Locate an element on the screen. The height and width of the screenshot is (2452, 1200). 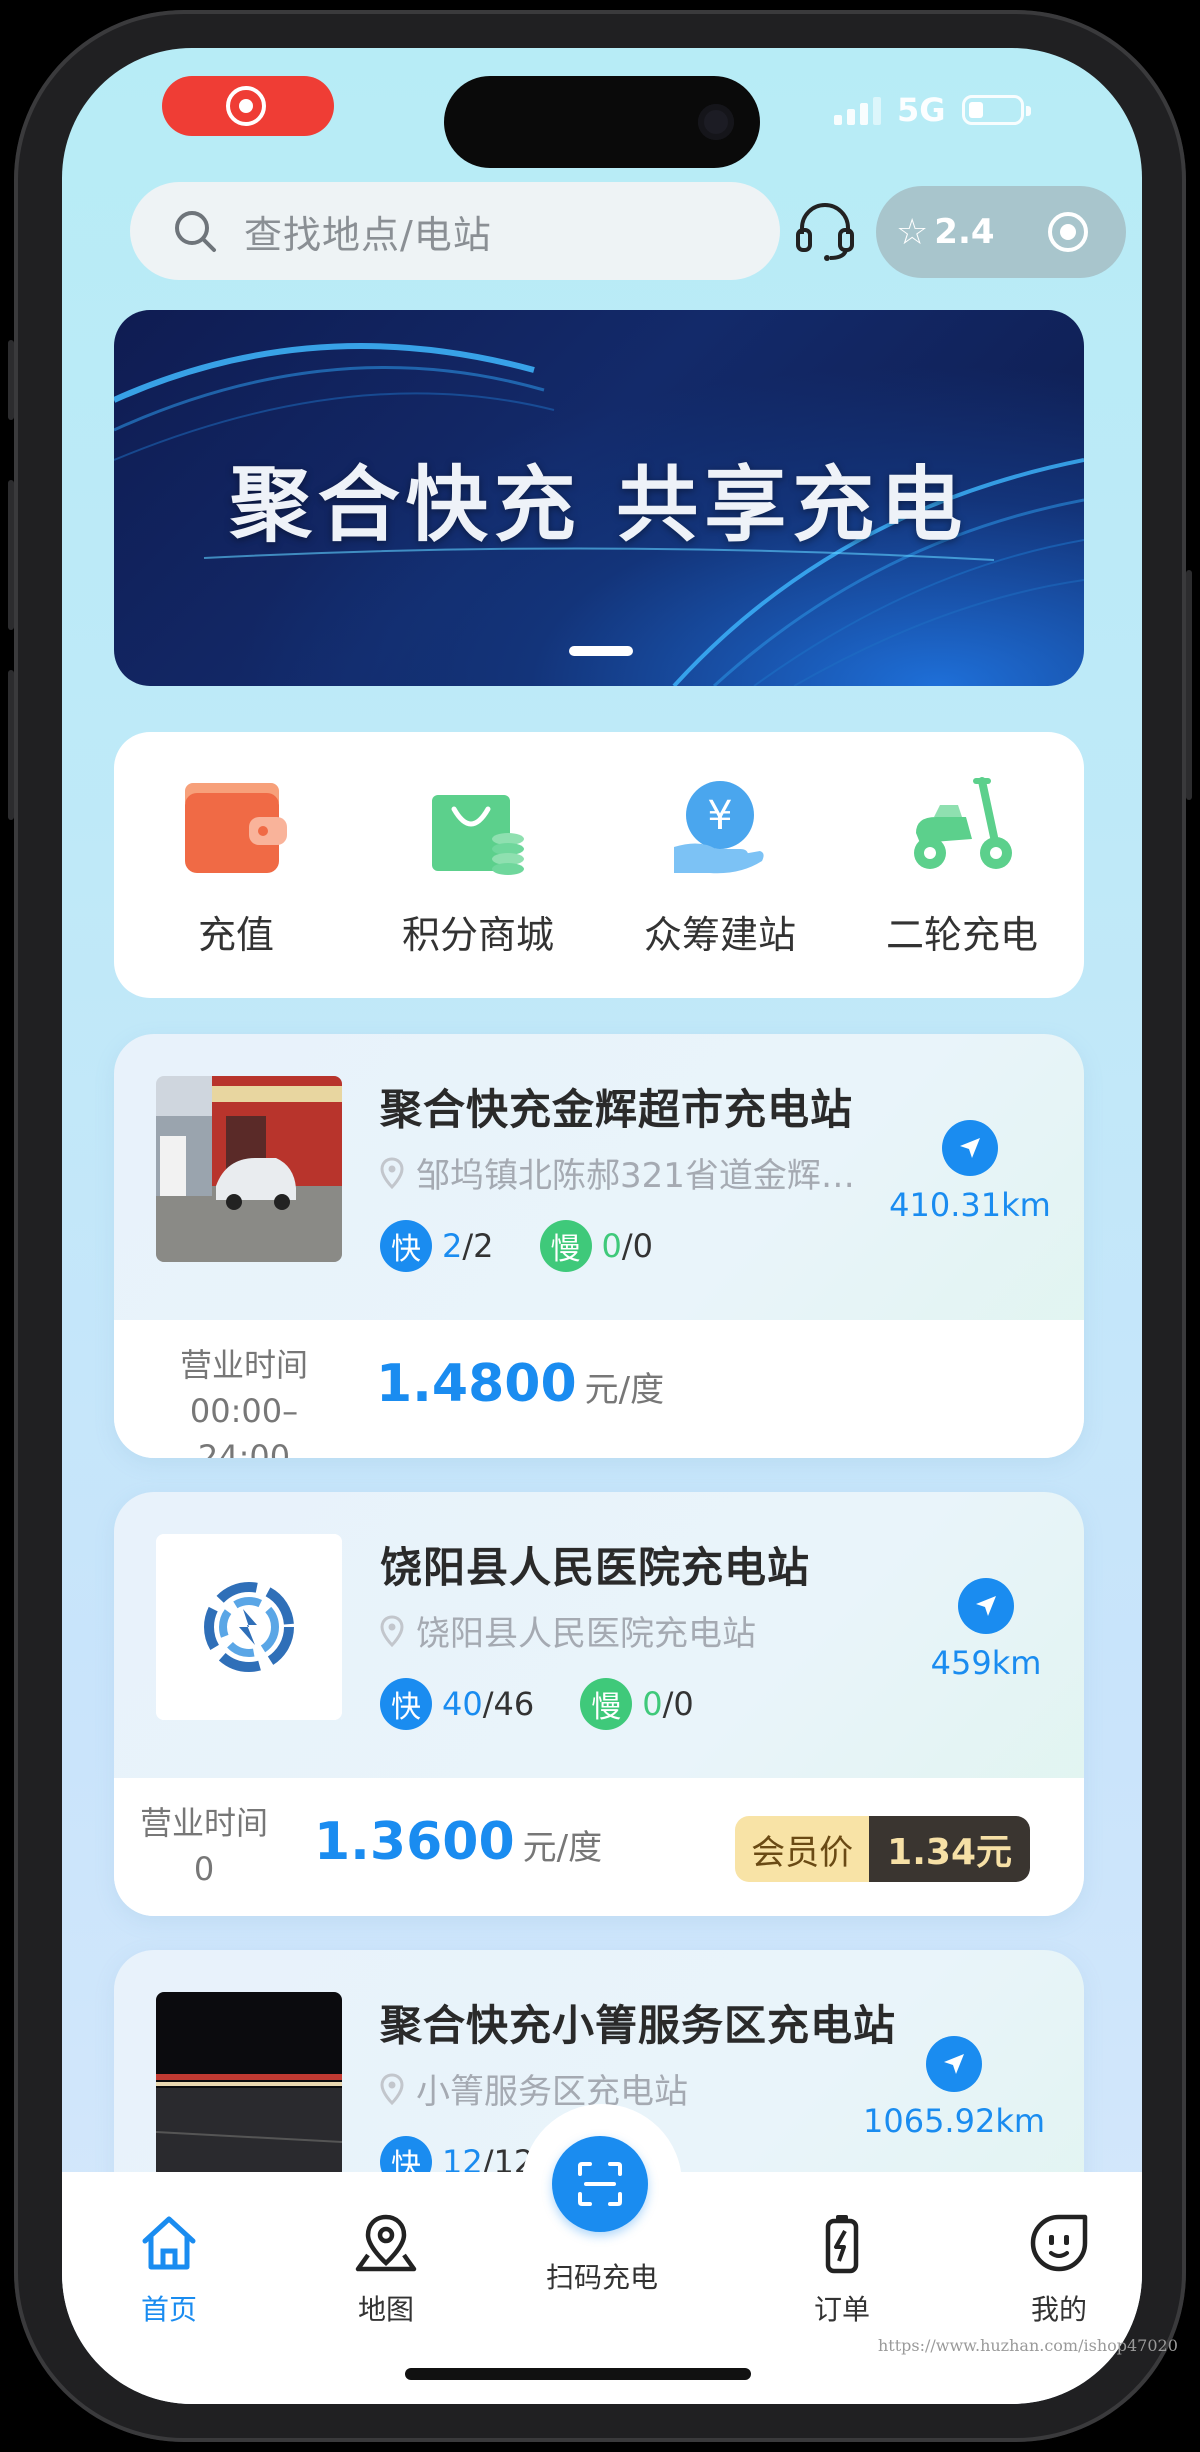
tab-orders: 订单 is located at coordinates (842, 2268).